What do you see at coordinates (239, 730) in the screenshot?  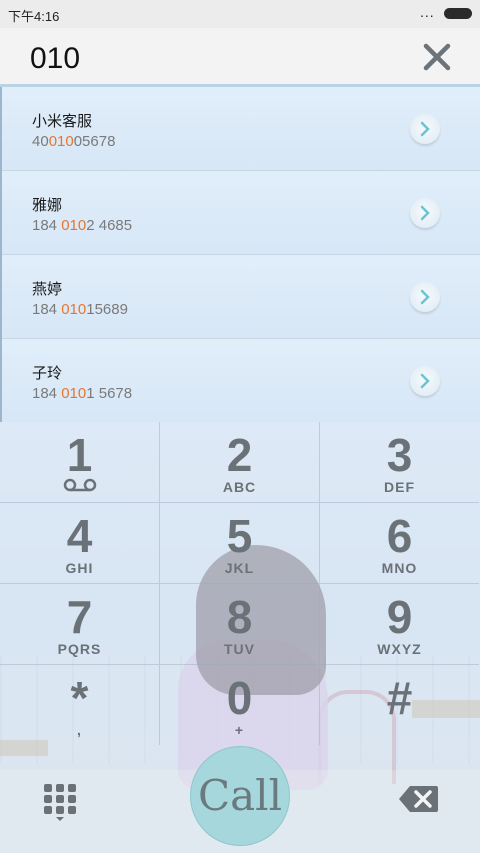 I see `key-letters: +` at bounding box center [239, 730].